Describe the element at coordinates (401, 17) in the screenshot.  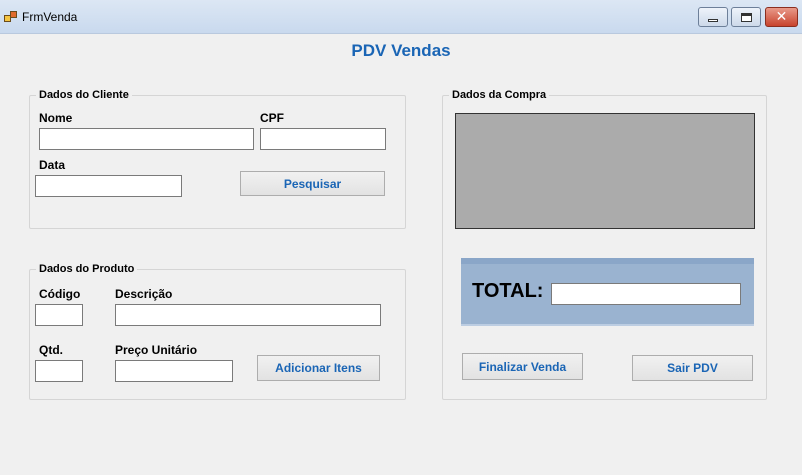
I see `window-titlebar: FrmVenda ✕` at that location.